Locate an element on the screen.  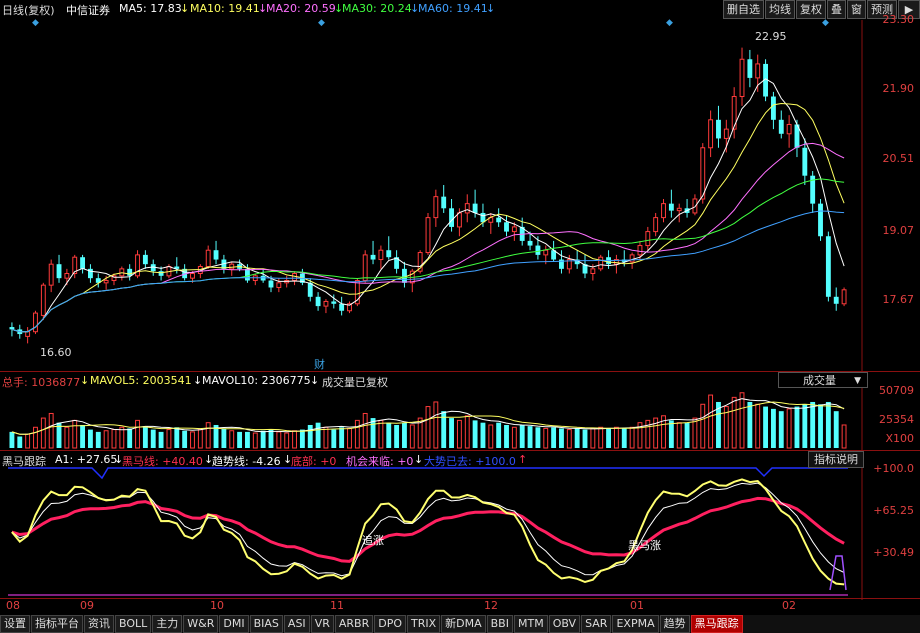
tab-17: SAR is located at coordinates (596, 624).